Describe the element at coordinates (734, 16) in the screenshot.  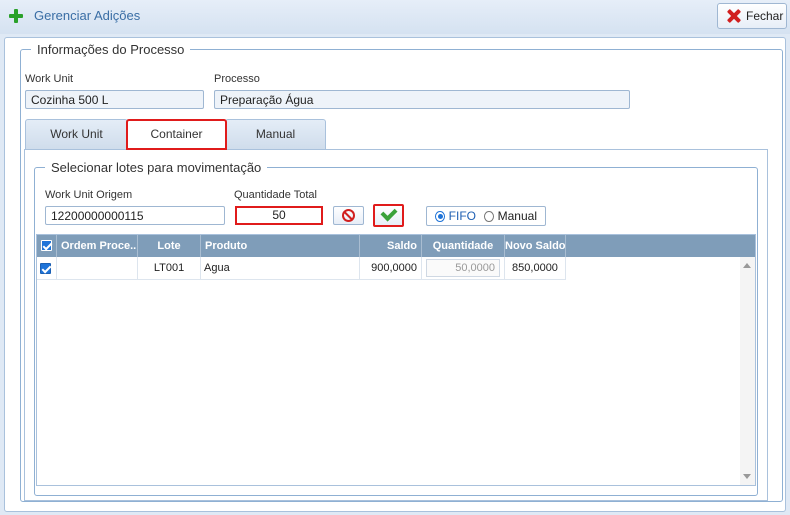
I see `close-icon` at that location.